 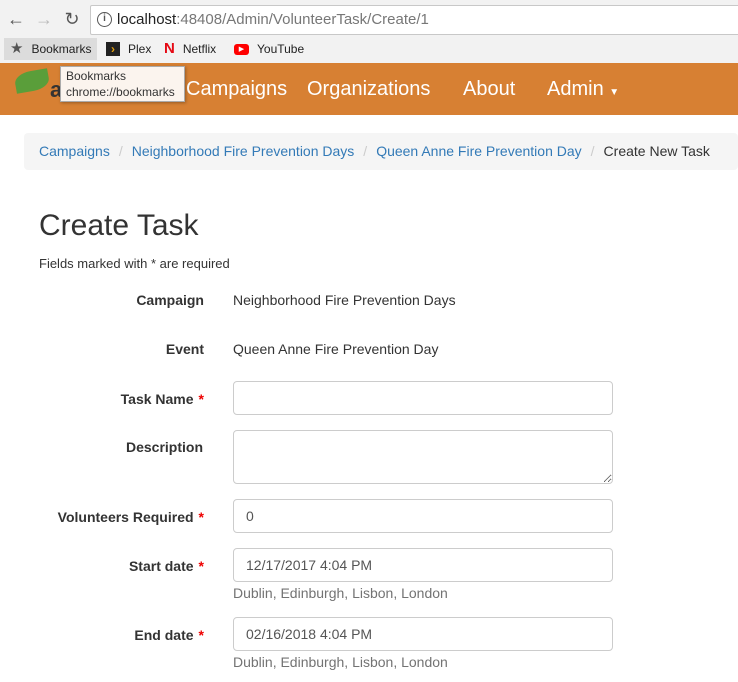 What do you see at coordinates (134, 263) in the screenshot?
I see `required-note: Fields marked with * are required` at bounding box center [134, 263].